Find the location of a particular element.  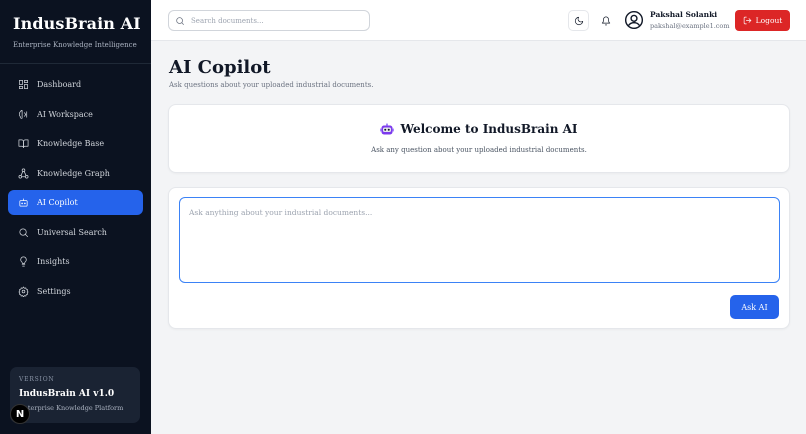

sidebar-item-universal-search: Universal Search is located at coordinates (75, 232).